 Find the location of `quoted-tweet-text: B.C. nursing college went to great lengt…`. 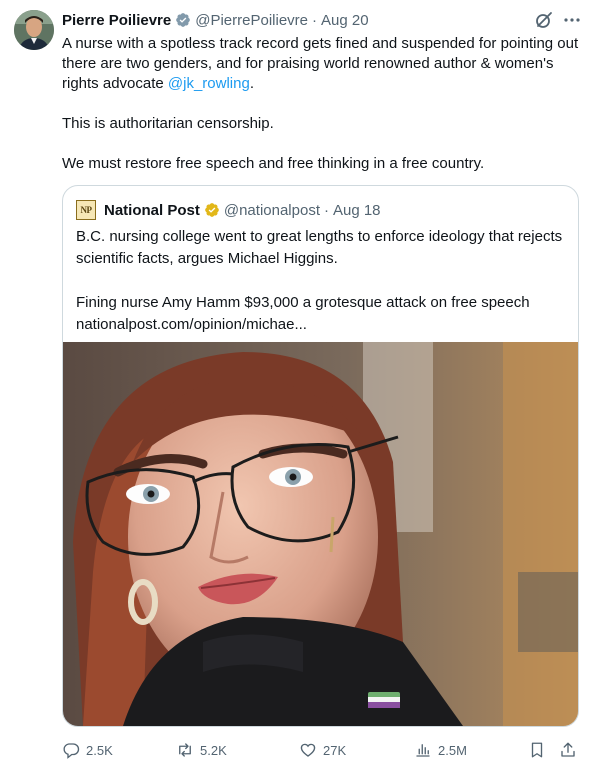

quoted-tweet-text: B.C. nursing college went to great lengt… is located at coordinates (321, 281).